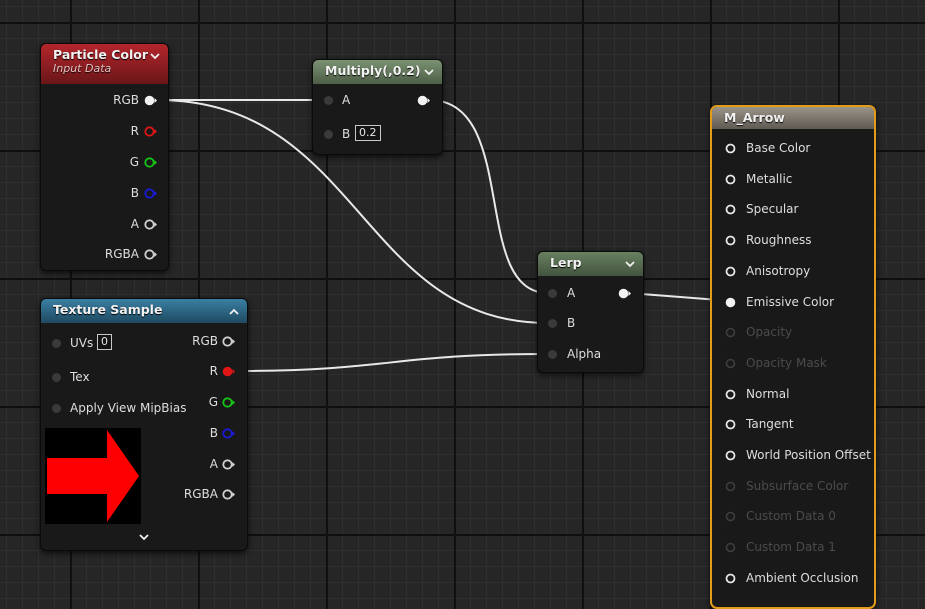 Image resolution: width=925 pixels, height=609 pixels. I want to click on node-title: Multiply(,0.2), so click(373, 70).